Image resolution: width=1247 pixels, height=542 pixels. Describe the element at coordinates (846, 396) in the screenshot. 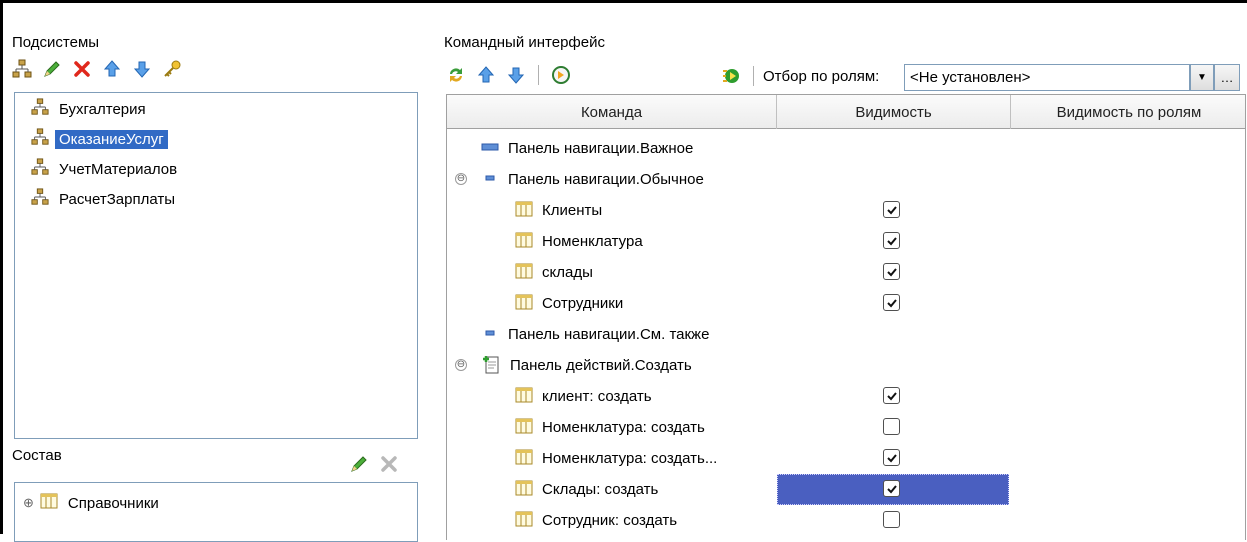

I see `command-row: клиент: создать` at that location.